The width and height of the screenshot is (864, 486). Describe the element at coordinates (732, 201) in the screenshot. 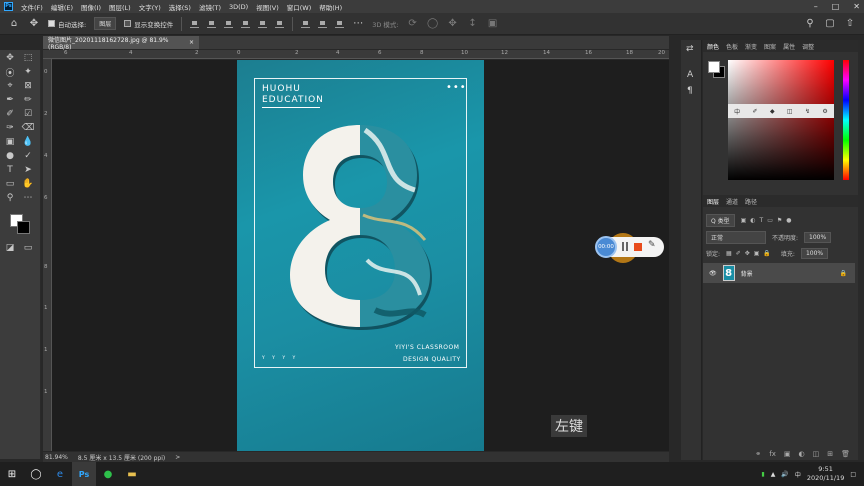

I see `tab-channels: 通道` at that location.